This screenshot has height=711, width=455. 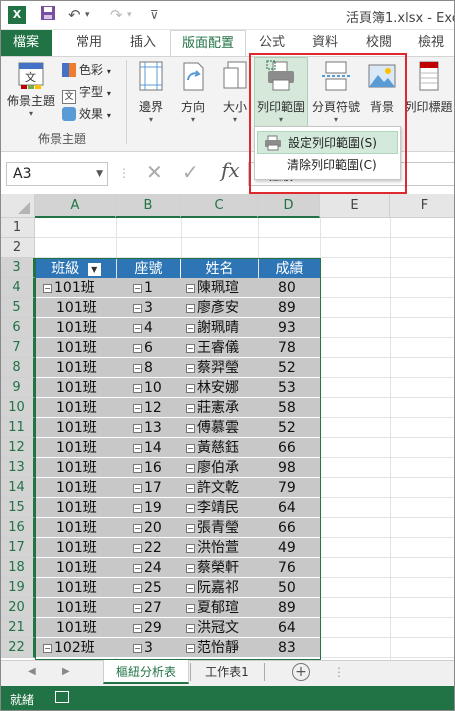 What do you see at coordinates (17, 268) in the screenshot?
I see `row-header: 3` at bounding box center [17, 268].